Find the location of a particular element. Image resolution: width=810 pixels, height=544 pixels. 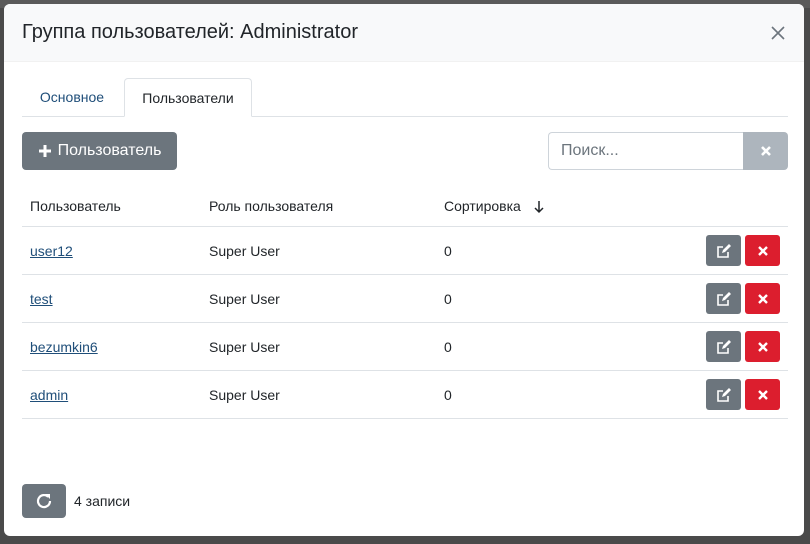

user-link: test is located at coordinates (41, 299).